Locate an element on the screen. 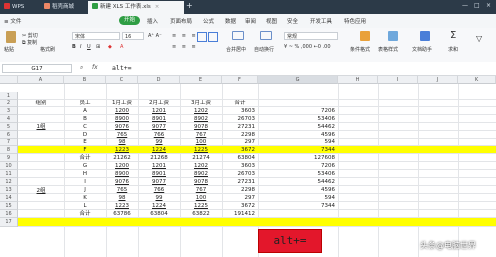 The image size is (496, 257). center-align-icon is located at coordinates (202, 37).